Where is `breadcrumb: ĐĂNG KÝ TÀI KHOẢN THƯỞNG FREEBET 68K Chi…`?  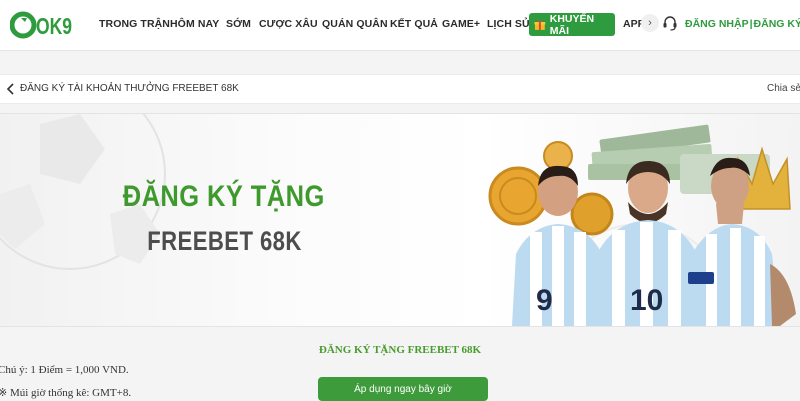
breadcrumb: ĐĂNG KÝ TÀI KHOẢN THƯỞNG FREEBET 68K Chi… is located at coordinates (400, 89).